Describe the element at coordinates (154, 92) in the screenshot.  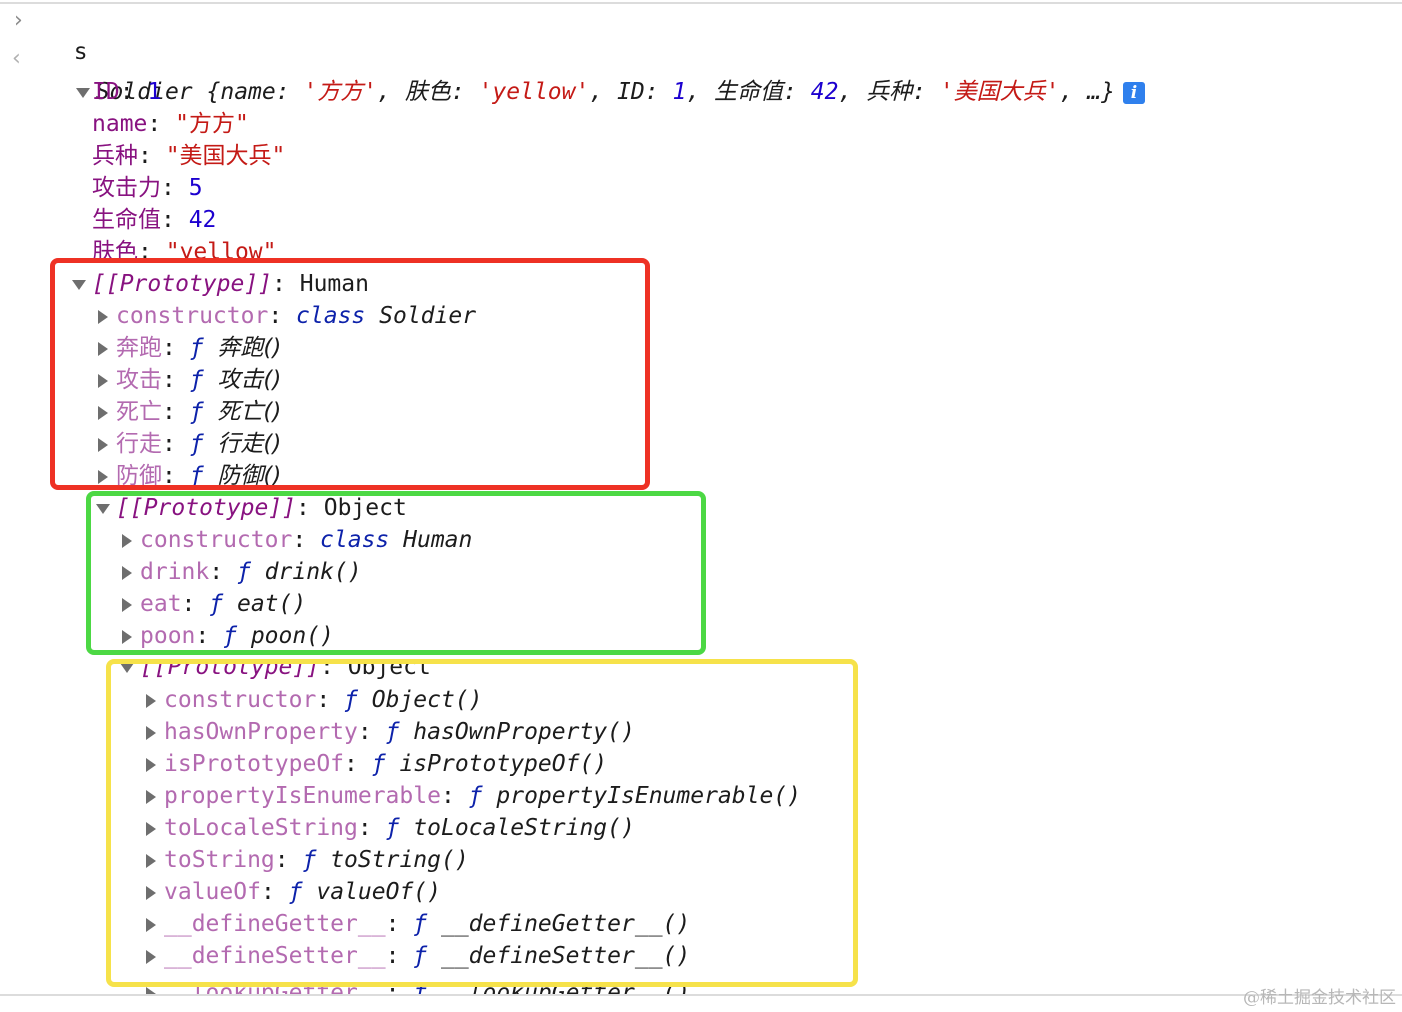
I see `property-value: 1` at that location.